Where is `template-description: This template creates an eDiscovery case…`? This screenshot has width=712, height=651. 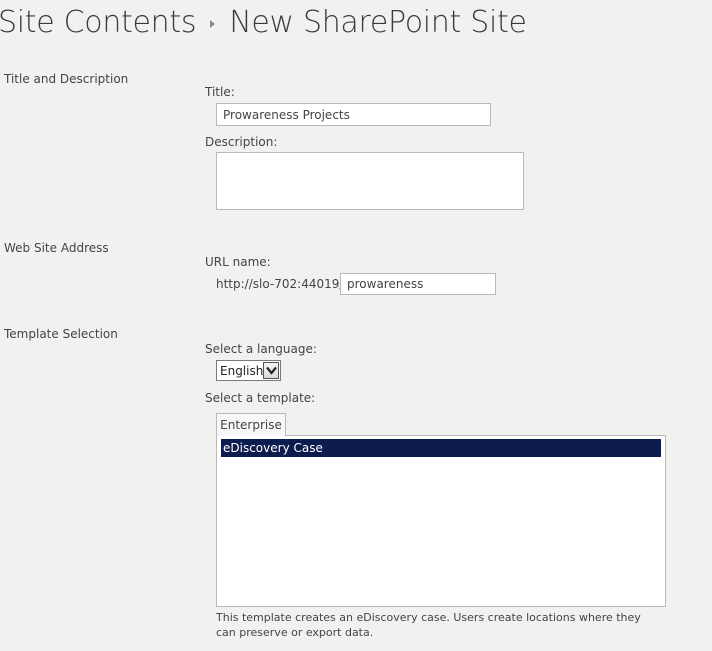 template-description: This template creates an eDiscovery case… is located at coordinates (428, 625).